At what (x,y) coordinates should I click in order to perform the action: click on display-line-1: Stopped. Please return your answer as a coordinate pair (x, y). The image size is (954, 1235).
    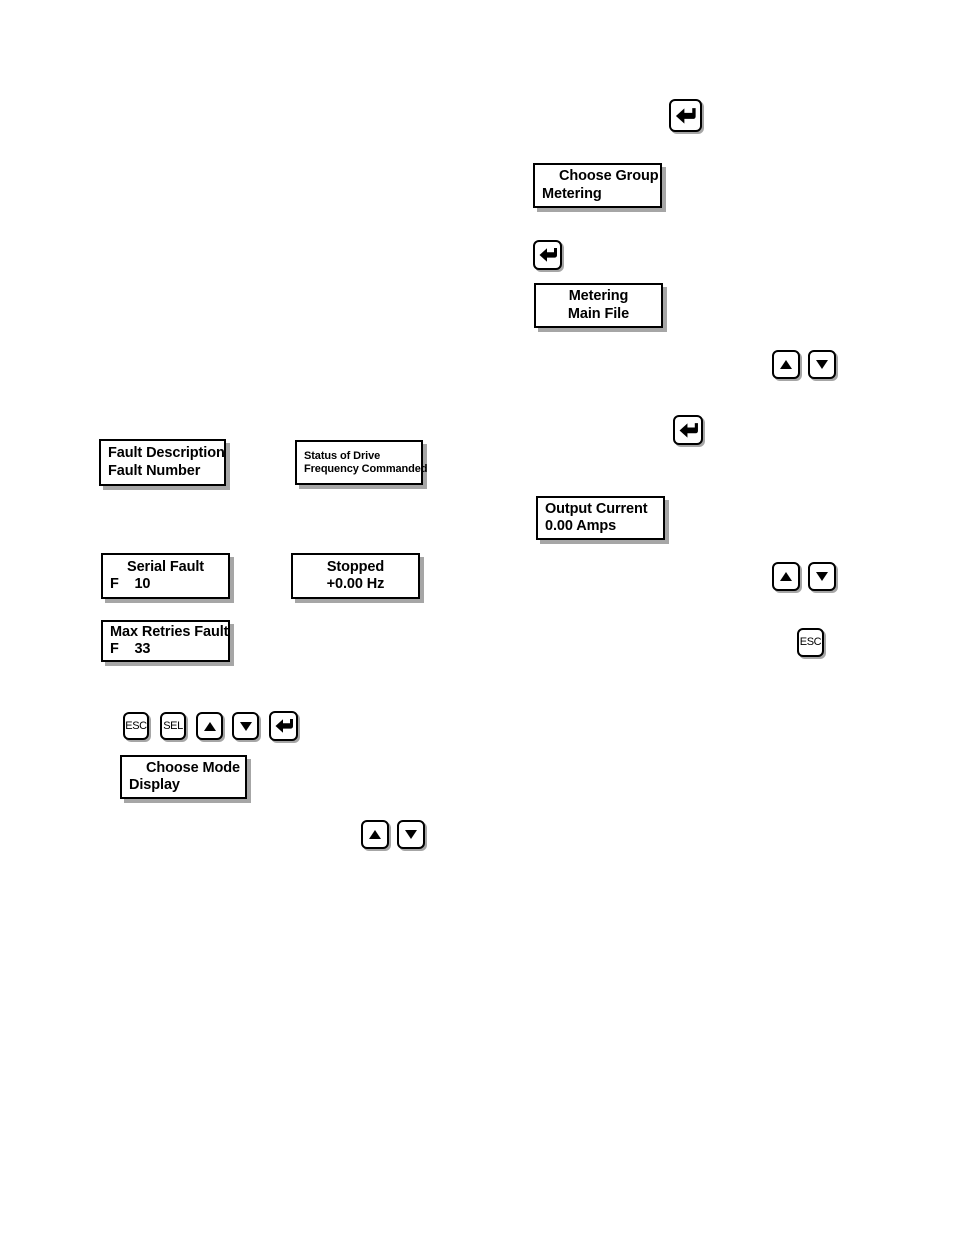
    Looking at the image, I should click on (355, 566).